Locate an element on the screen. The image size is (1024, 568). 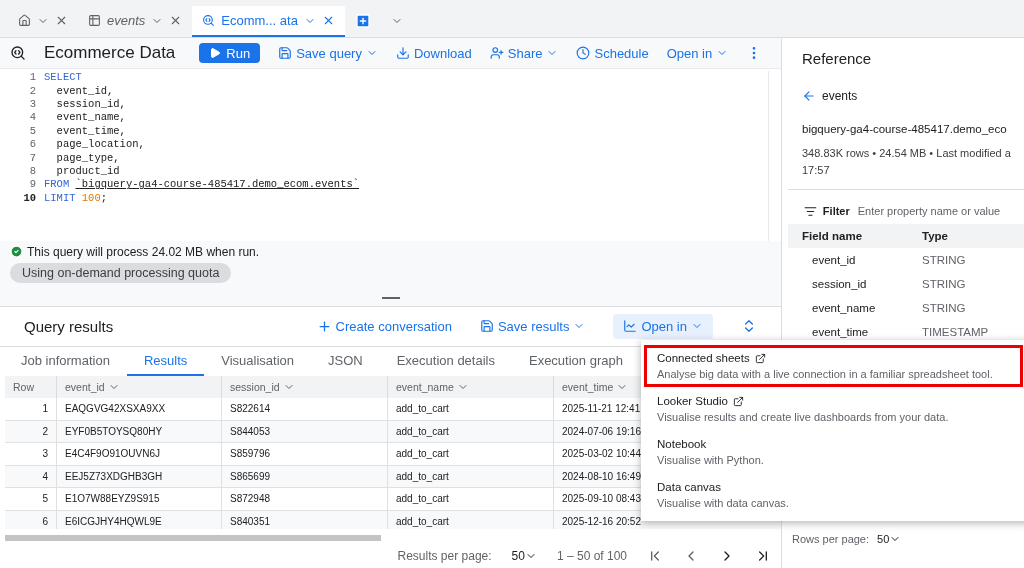
table-cell: S859796 is located at coordinates (305, 454).